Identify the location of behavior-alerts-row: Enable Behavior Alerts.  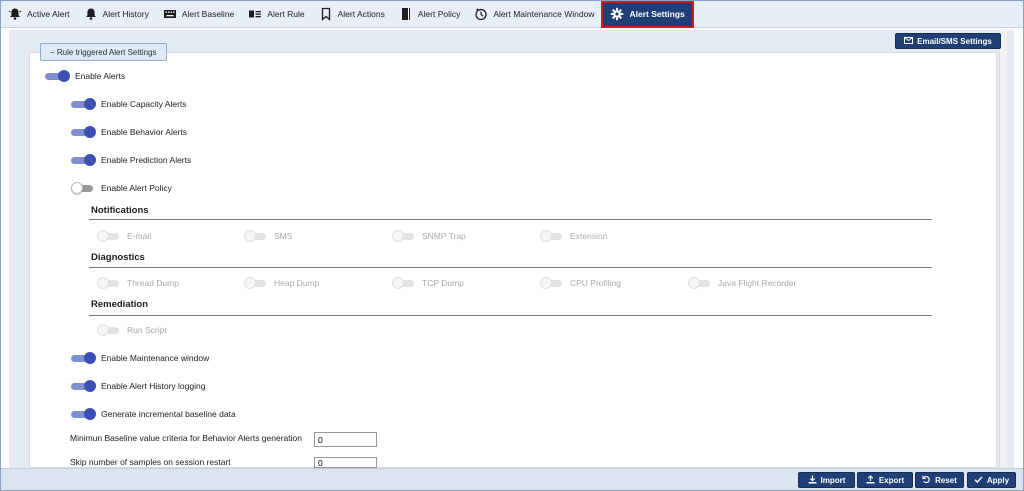
(129, 132).